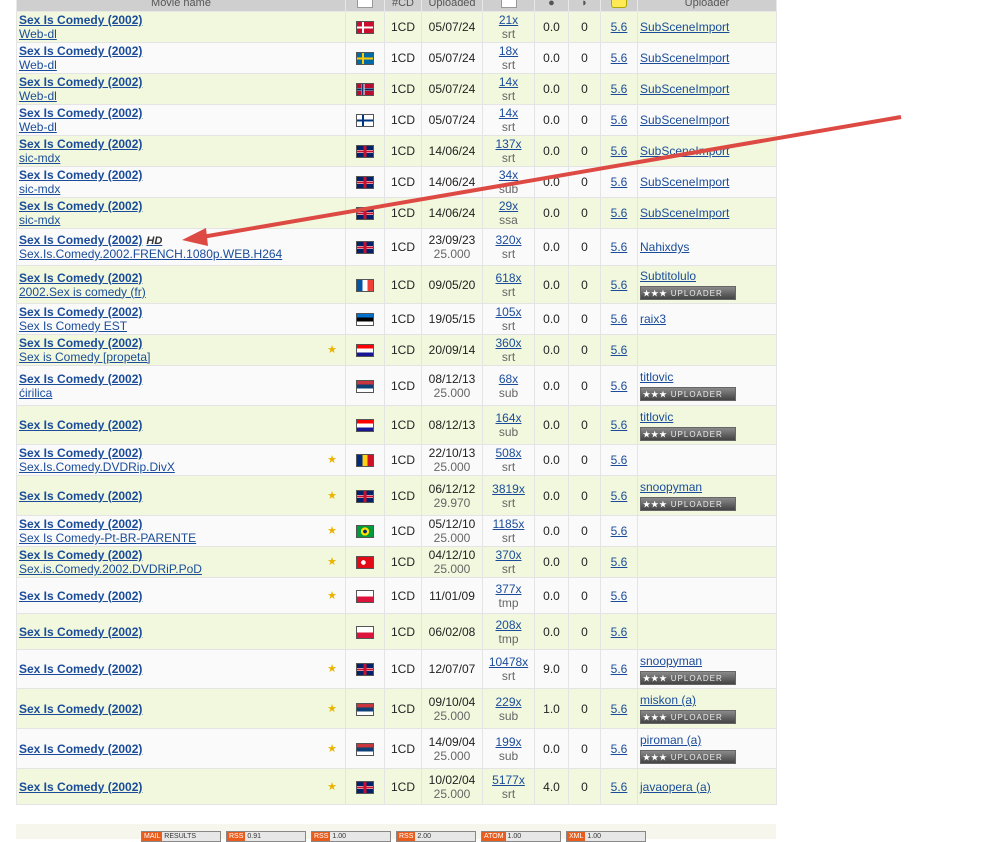 This screenshot has height=842, width=990. I want to click on header-votes: ◗, so click(584, 6).